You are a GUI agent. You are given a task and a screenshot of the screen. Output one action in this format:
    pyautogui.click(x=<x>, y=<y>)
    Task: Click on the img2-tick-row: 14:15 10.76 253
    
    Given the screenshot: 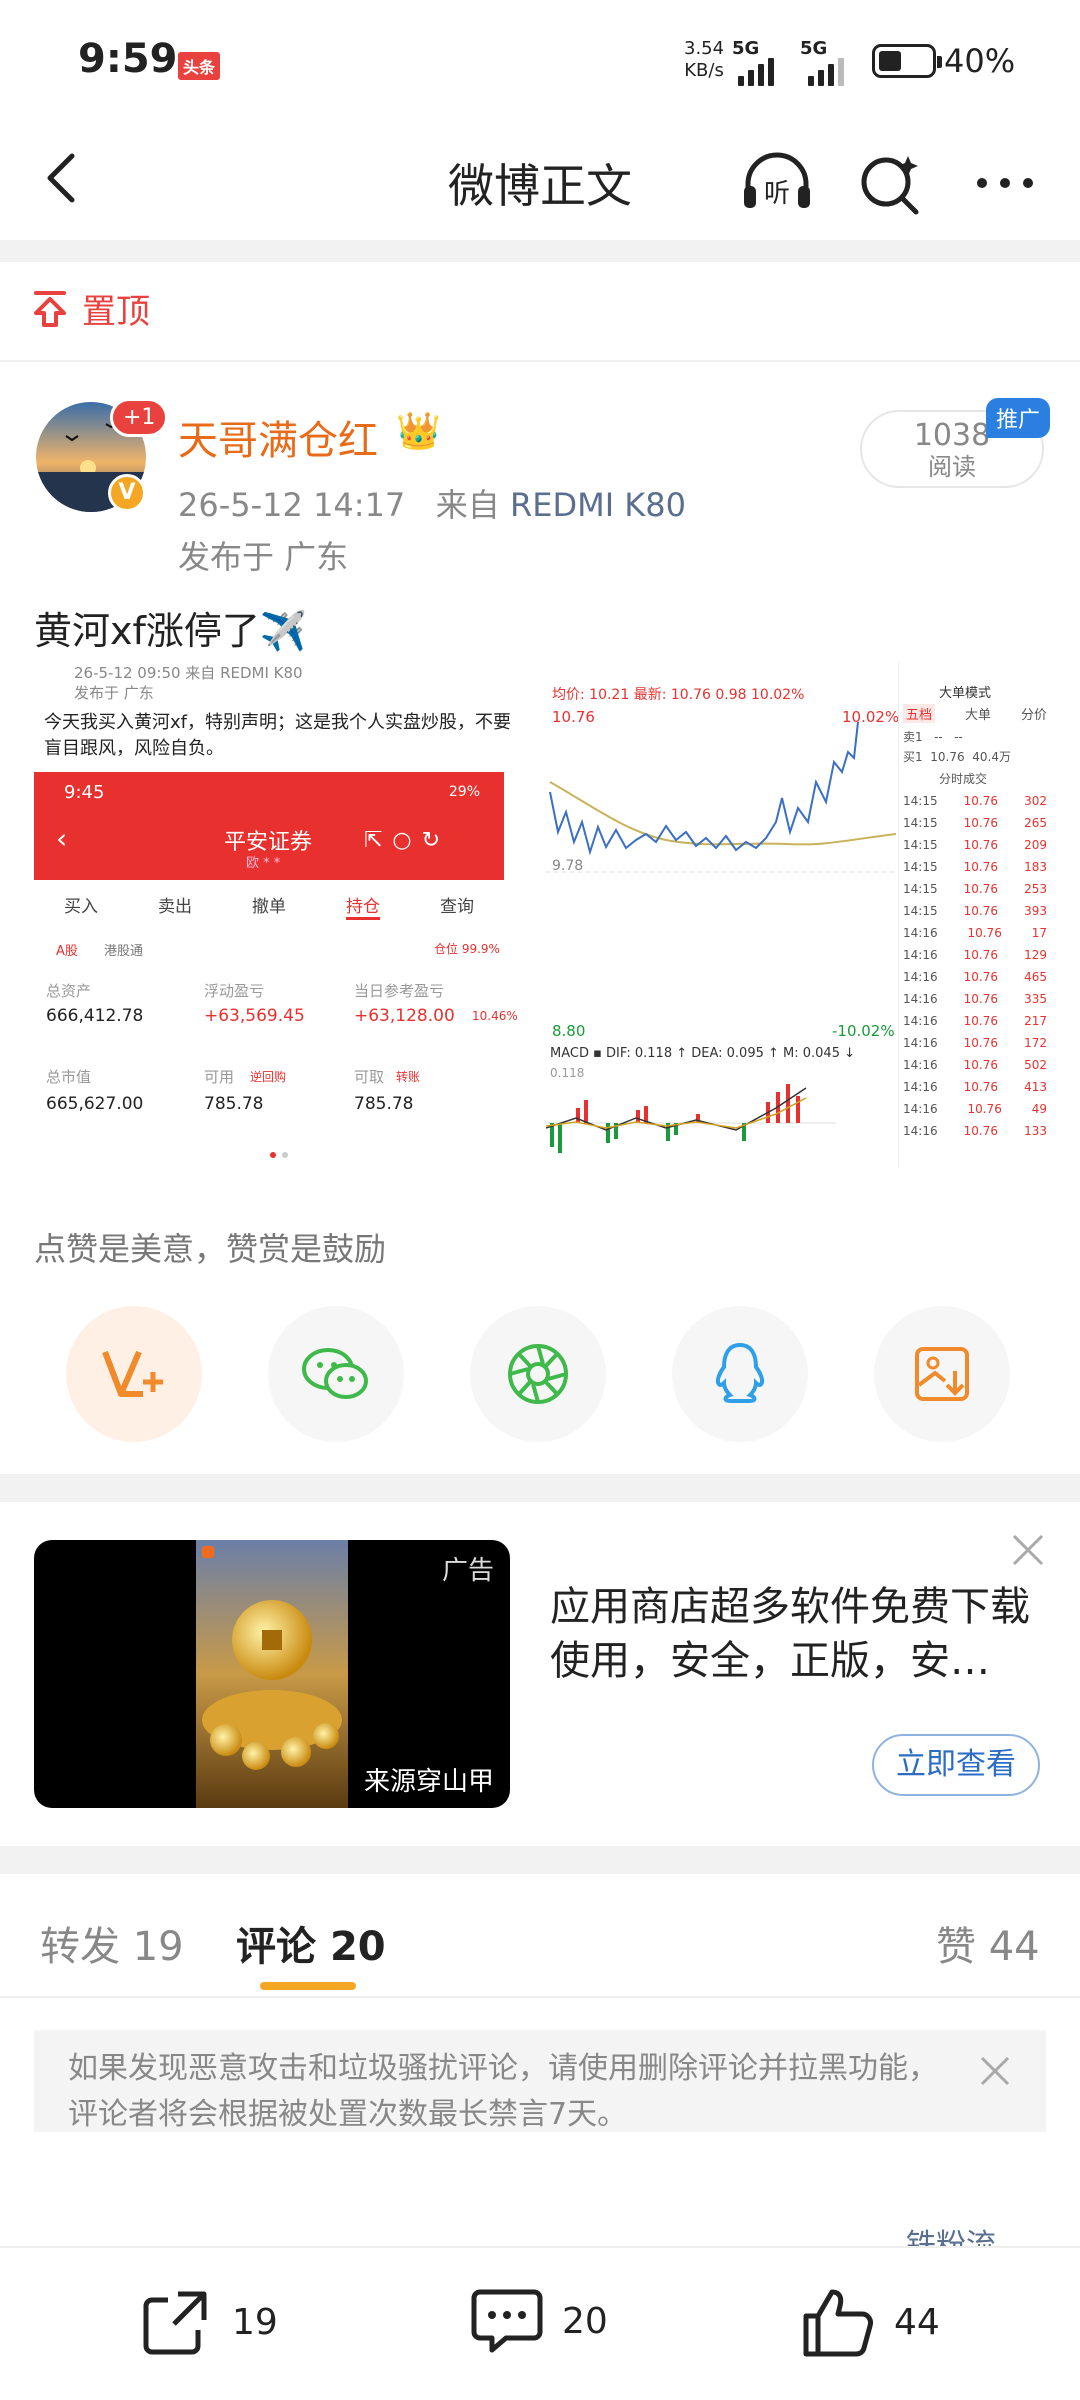 What is the action you would take?
    pyautogui.click(x=974, y=889)
    